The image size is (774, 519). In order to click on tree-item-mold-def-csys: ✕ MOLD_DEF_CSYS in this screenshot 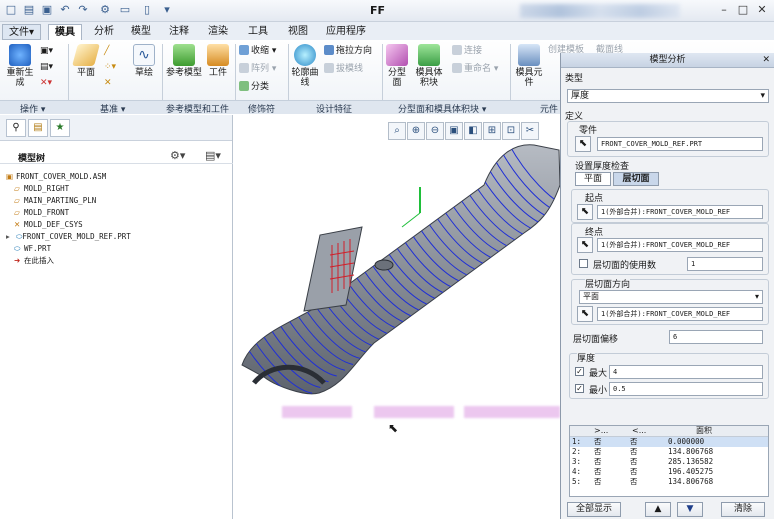, I will do `click(48, 224)`.